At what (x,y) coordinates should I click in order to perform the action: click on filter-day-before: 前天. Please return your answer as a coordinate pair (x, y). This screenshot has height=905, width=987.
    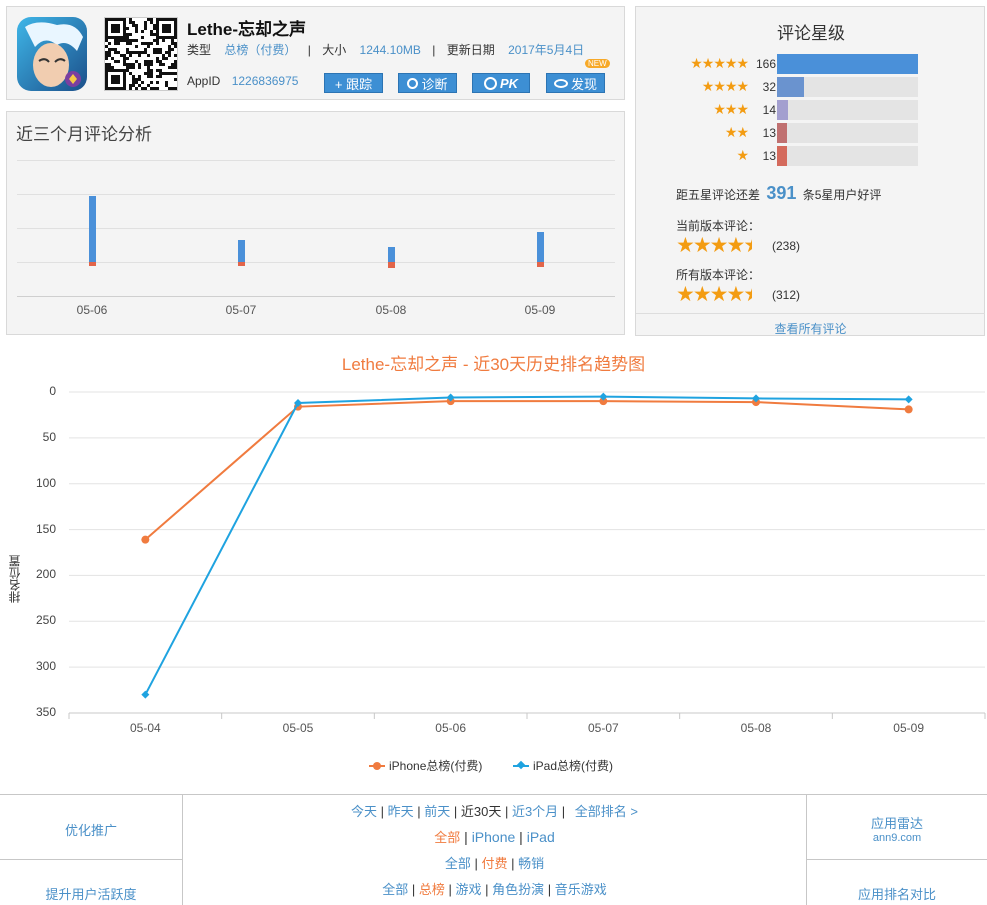
    Looking at the image, I should click on (437, 811).